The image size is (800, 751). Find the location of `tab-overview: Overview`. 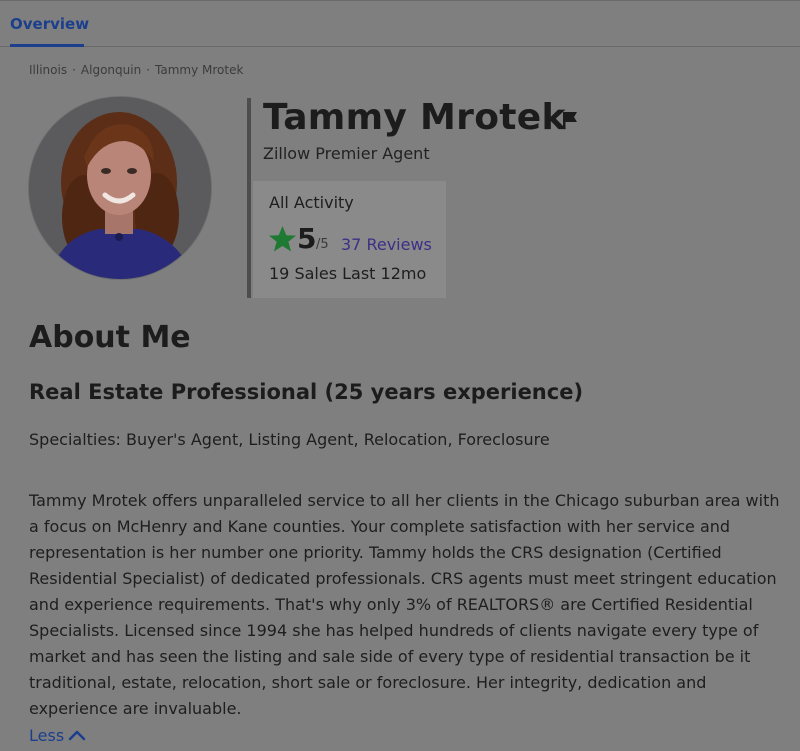

tab-overview: Overview is located at coordinates (49, 24).